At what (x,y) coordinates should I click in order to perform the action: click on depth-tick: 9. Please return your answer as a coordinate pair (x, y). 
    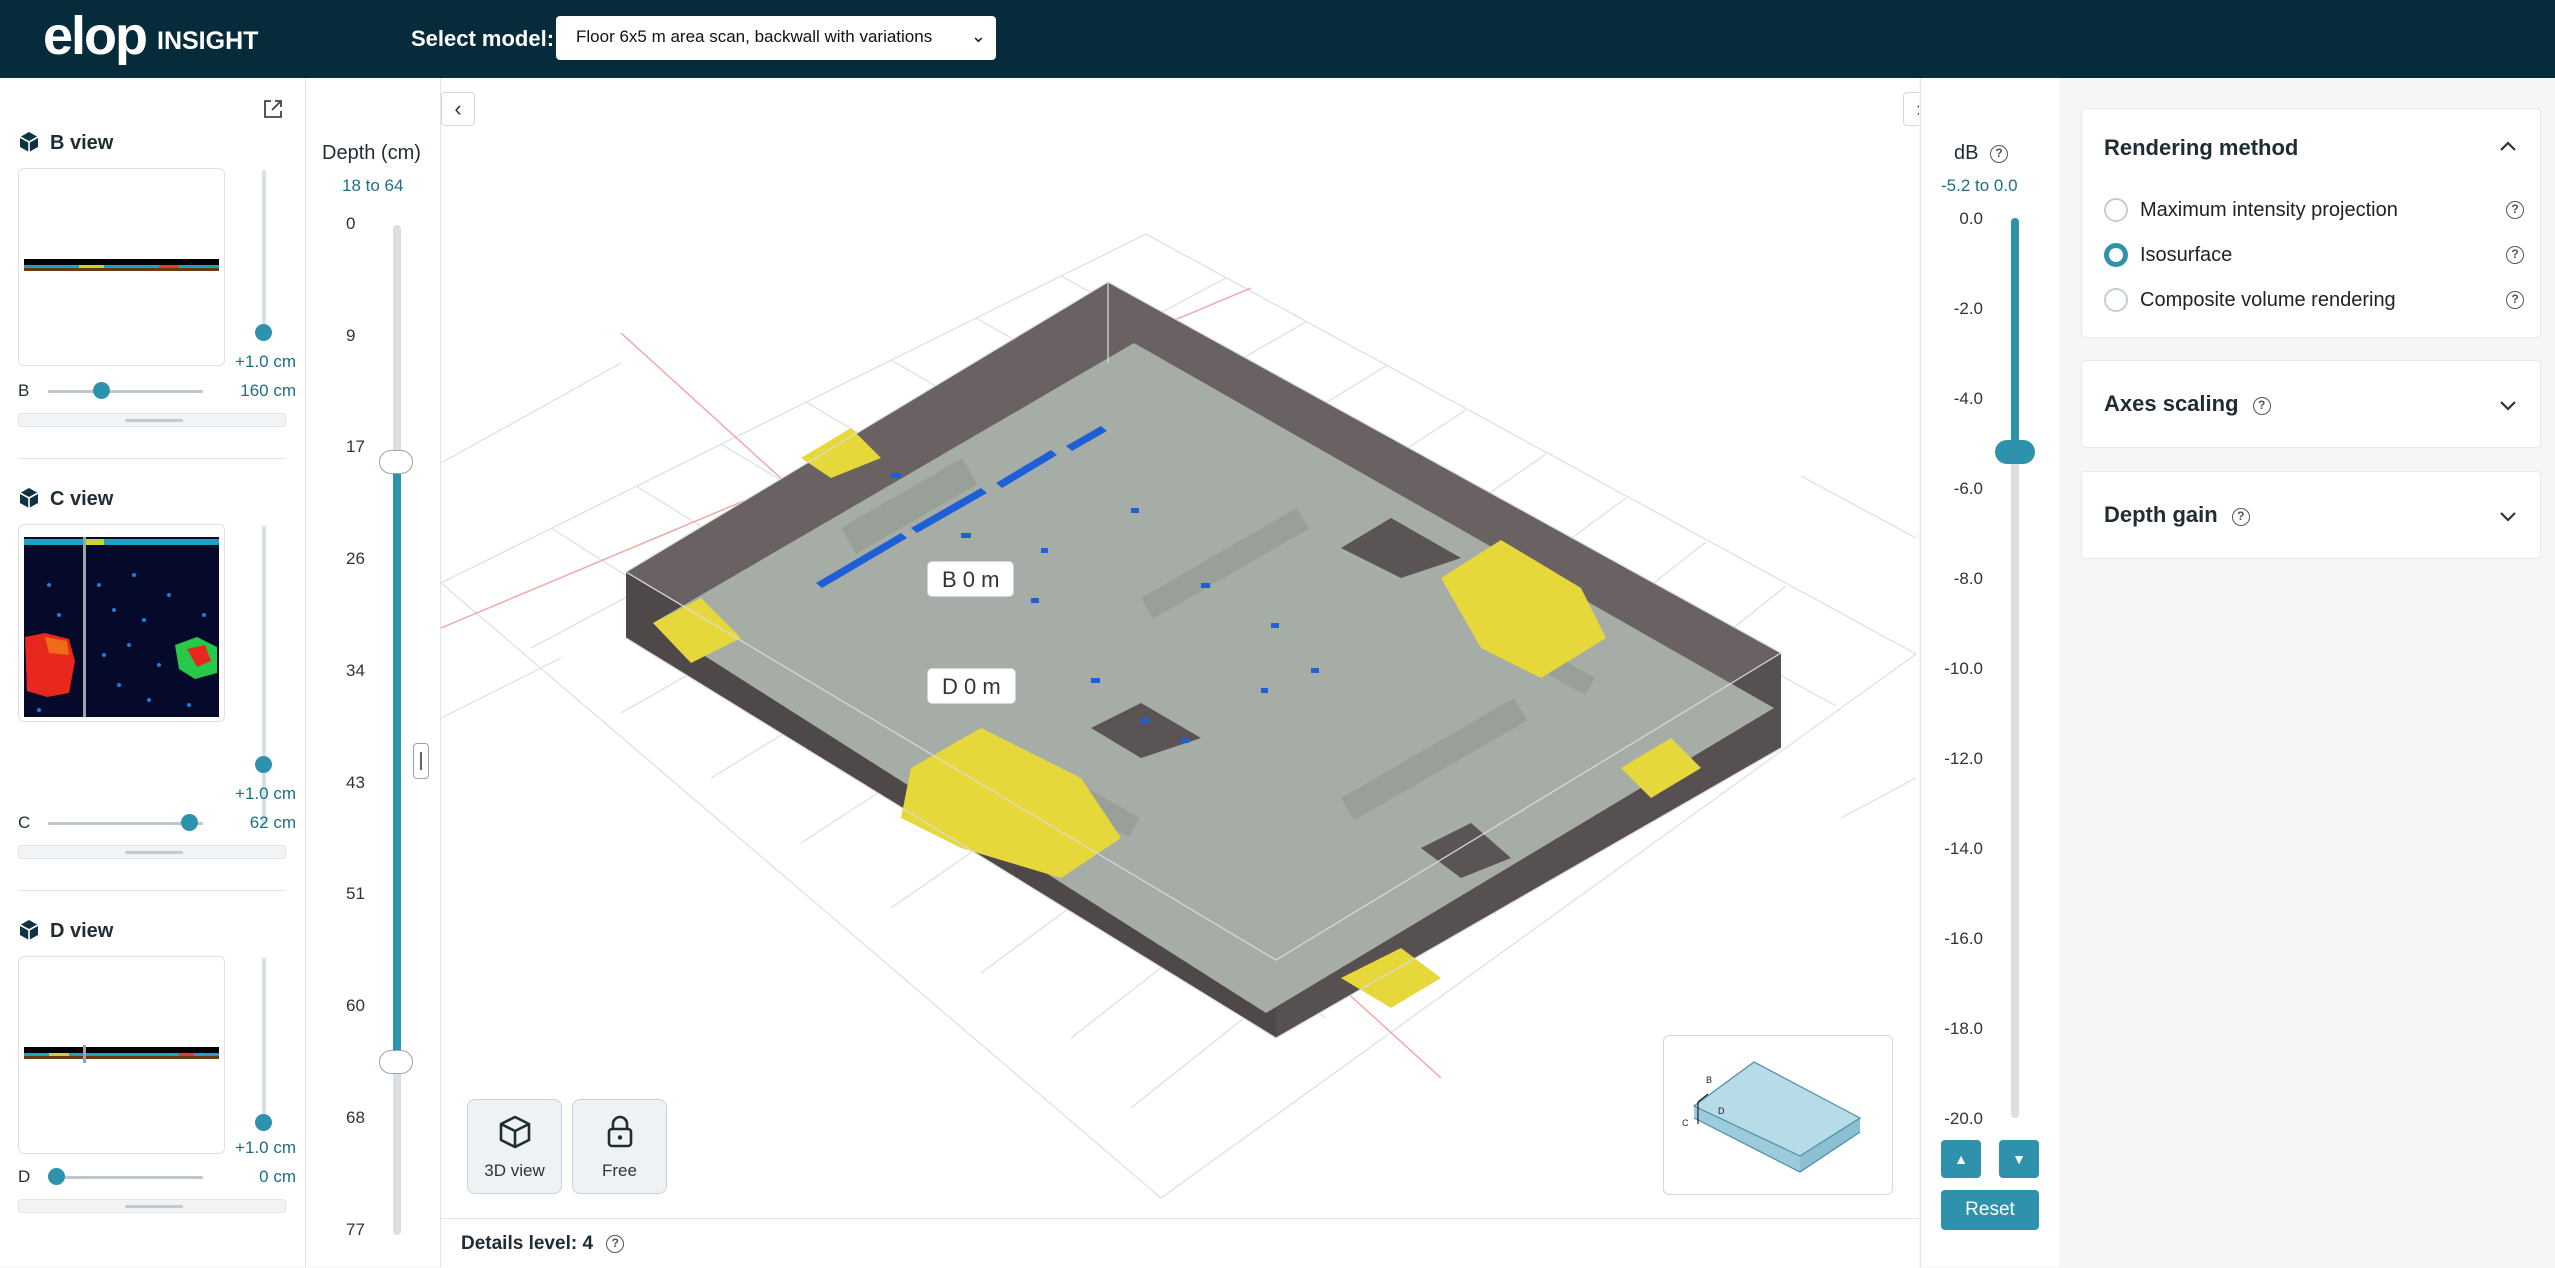
    Looking at the image, I should click on (351, 335).